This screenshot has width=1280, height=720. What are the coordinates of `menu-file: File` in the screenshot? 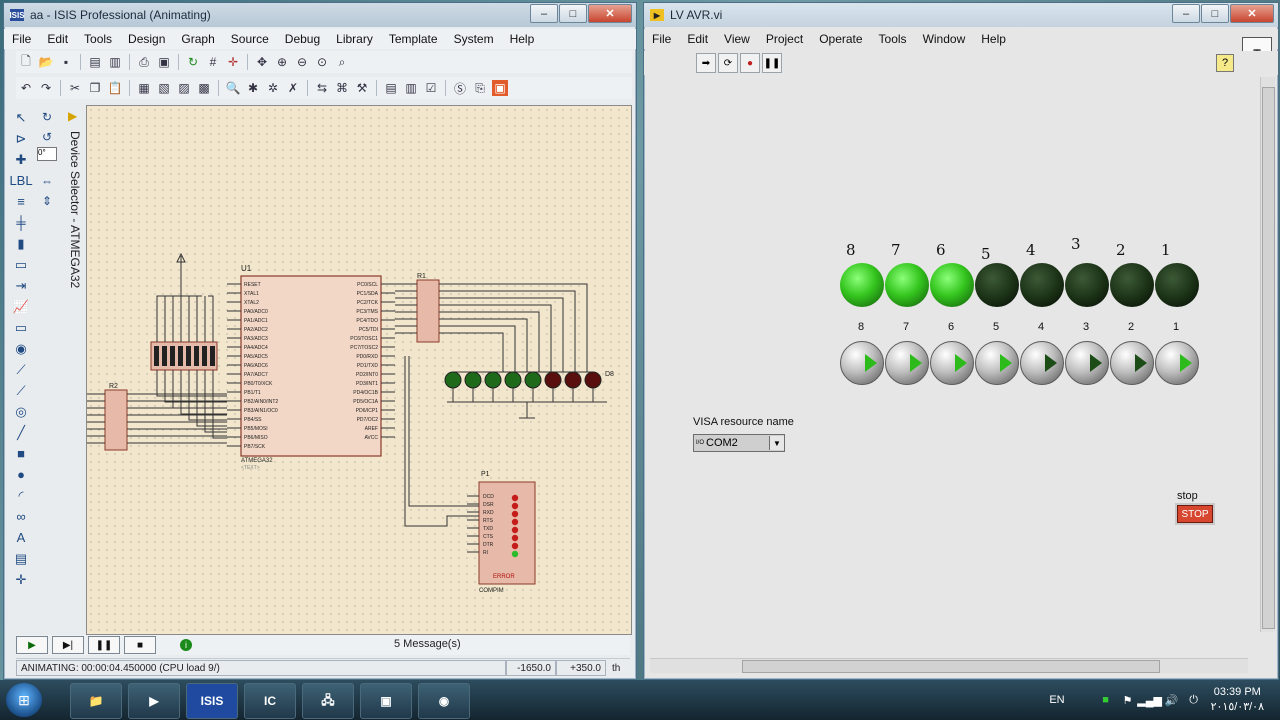 It's located at (21, 39).